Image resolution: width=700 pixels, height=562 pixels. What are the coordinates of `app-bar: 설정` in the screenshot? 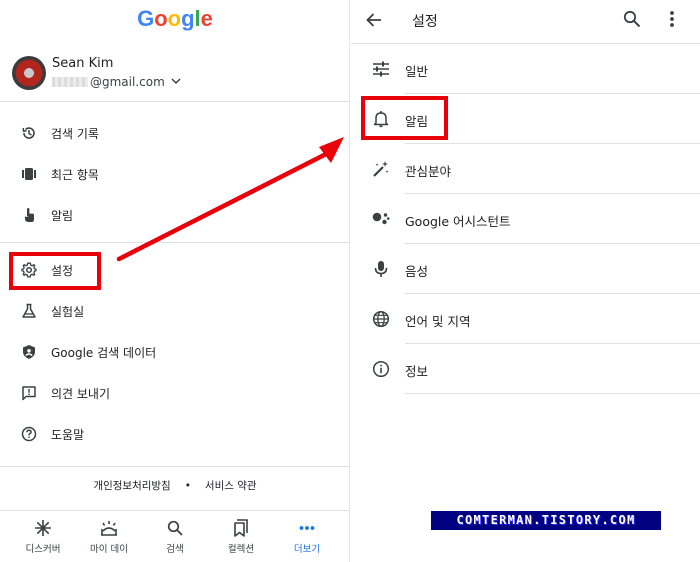 It's located at (525, 22).